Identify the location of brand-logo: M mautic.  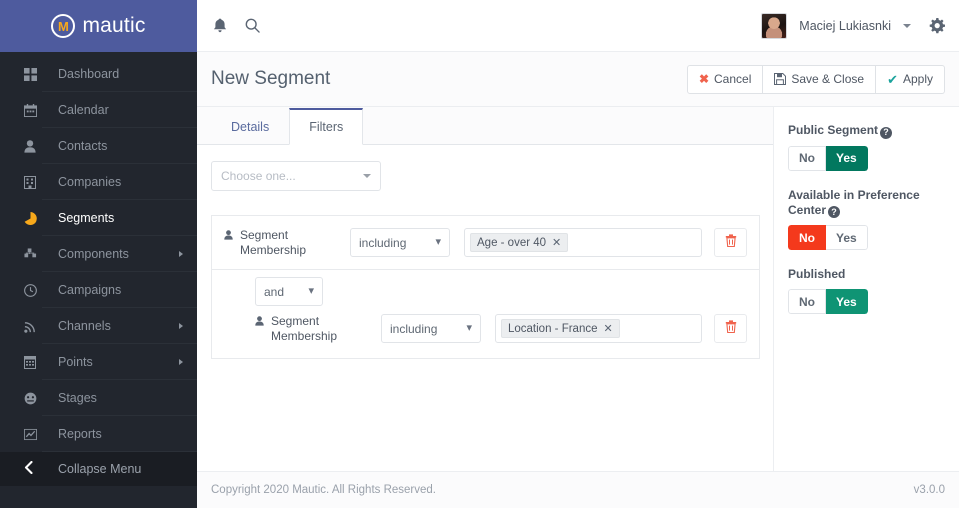
(98, 26).